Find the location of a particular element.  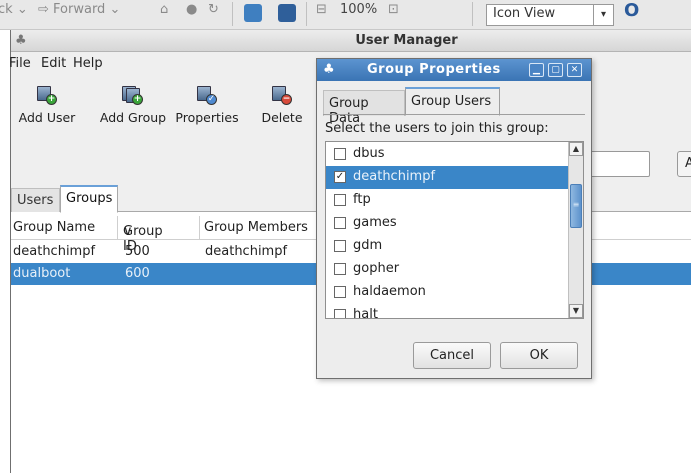

stop-icon: ● is located at coordinates (191, 9).